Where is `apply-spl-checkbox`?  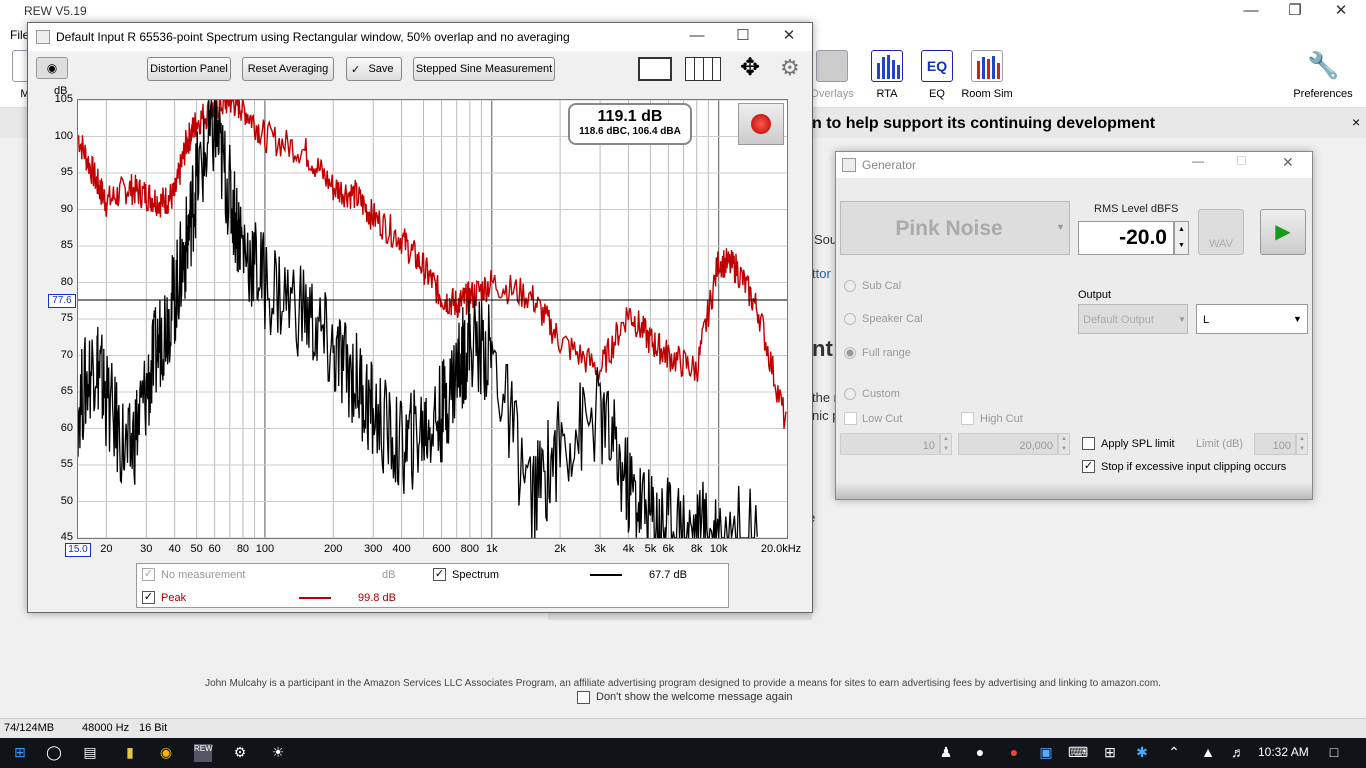 apply-spl-checkbox is located at coordinates (1088, 443).